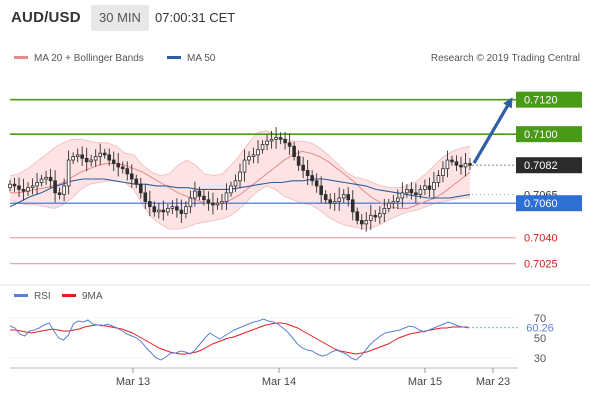 The height and width of the screenshot is (400, 590). What do you see at coordinates (92, 296) in the screenshot?
I see `legend-label-ma9: 9MA` at bounding box center [92, 296].